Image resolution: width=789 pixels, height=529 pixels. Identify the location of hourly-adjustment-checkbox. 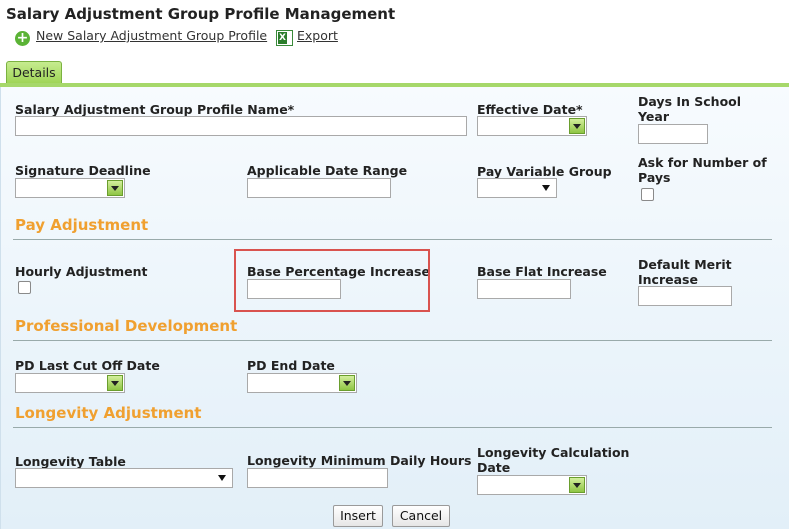
(24, 287).